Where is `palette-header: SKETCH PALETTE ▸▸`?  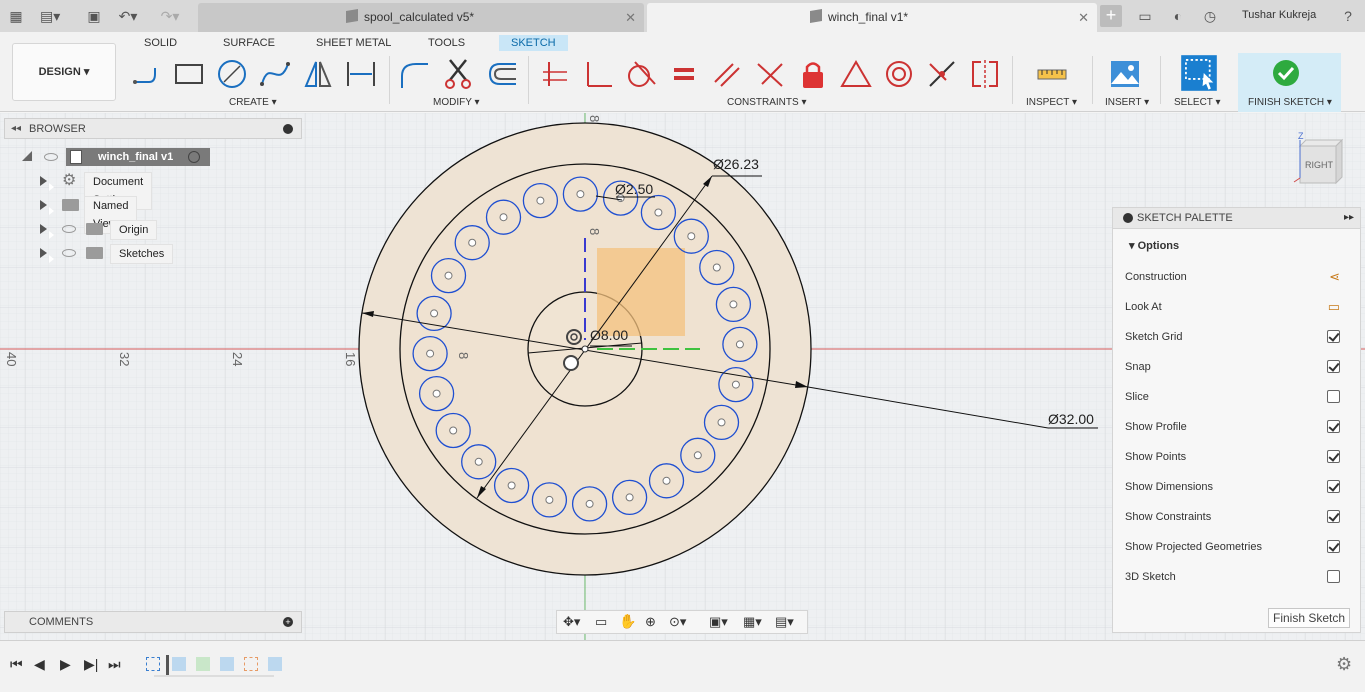 palette-header: SKETCH PALETTE ▸▸ is located at coordinates (1236, 218).